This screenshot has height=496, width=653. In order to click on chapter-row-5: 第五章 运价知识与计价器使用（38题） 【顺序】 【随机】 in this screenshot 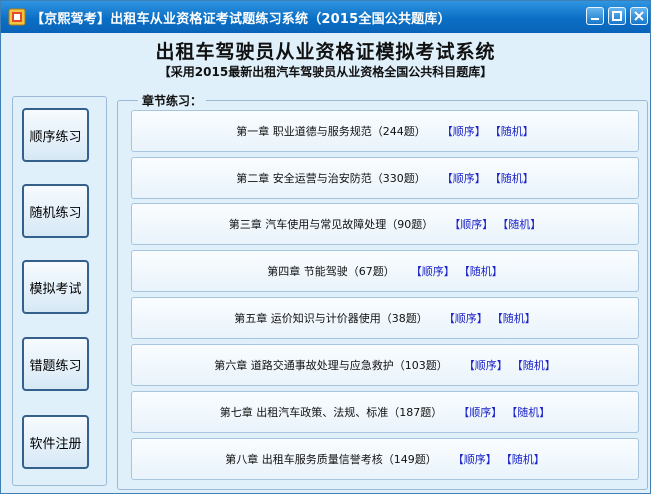, I will do `click(385, 318)`.